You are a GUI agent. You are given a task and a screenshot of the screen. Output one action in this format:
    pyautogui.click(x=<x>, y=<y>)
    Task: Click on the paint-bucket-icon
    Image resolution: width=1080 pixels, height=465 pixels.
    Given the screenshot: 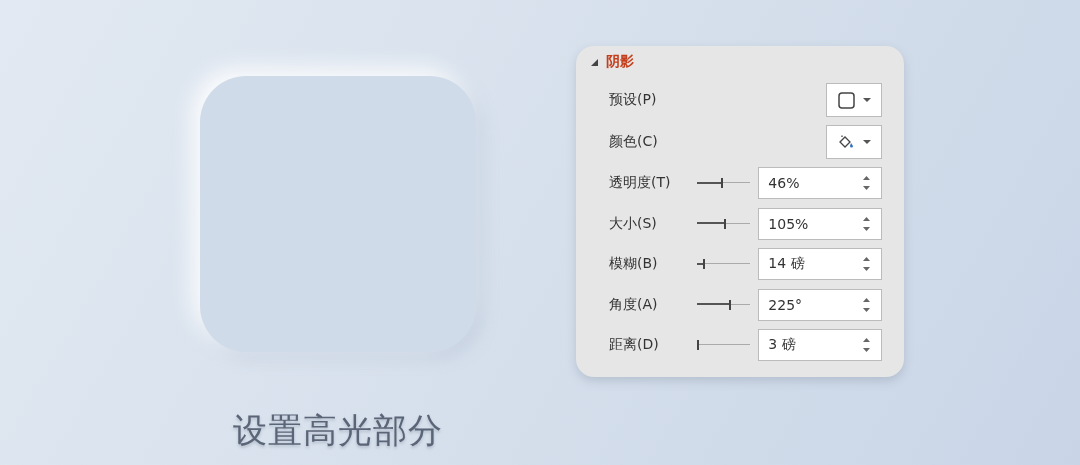 What is the action you would take?
    pyautogui.click(x=846, y=142)
    